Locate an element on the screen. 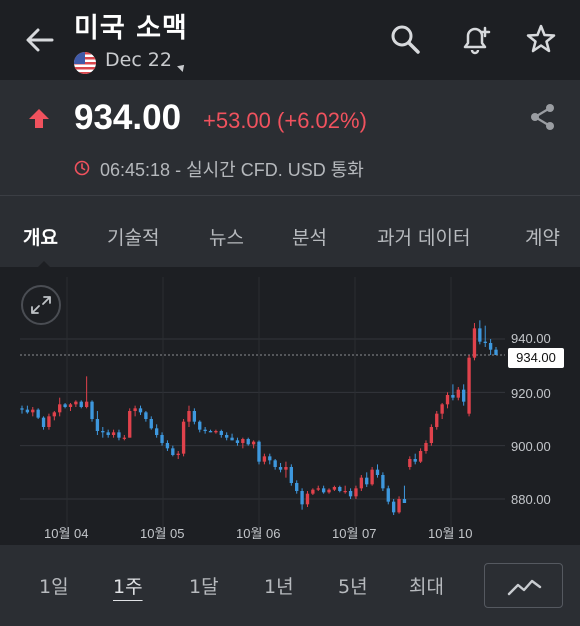 This screenshot has height=626, width=580. period-selector: 1일 1주 1달 1년 5년 최대 is located at coordinates (290, 585).